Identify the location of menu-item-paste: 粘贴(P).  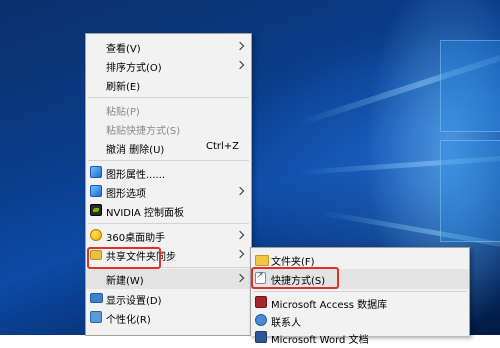
(168, 110).